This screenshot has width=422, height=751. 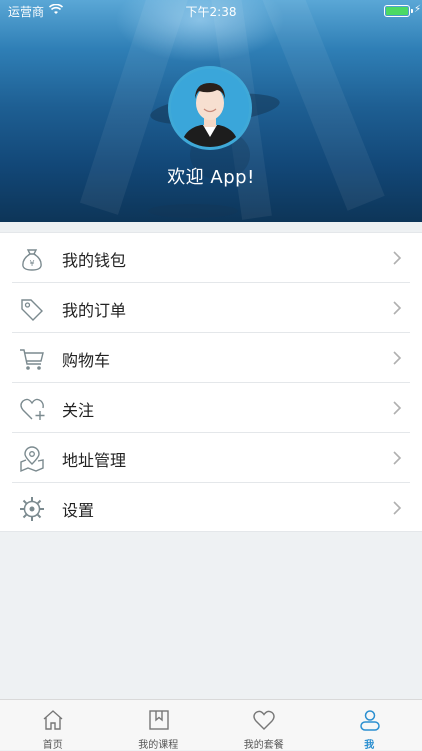 What do you see at coordinates (211, 408) in the screenshot?
I see `menu-item-follow: 关注` at bounding box center [211, 408].